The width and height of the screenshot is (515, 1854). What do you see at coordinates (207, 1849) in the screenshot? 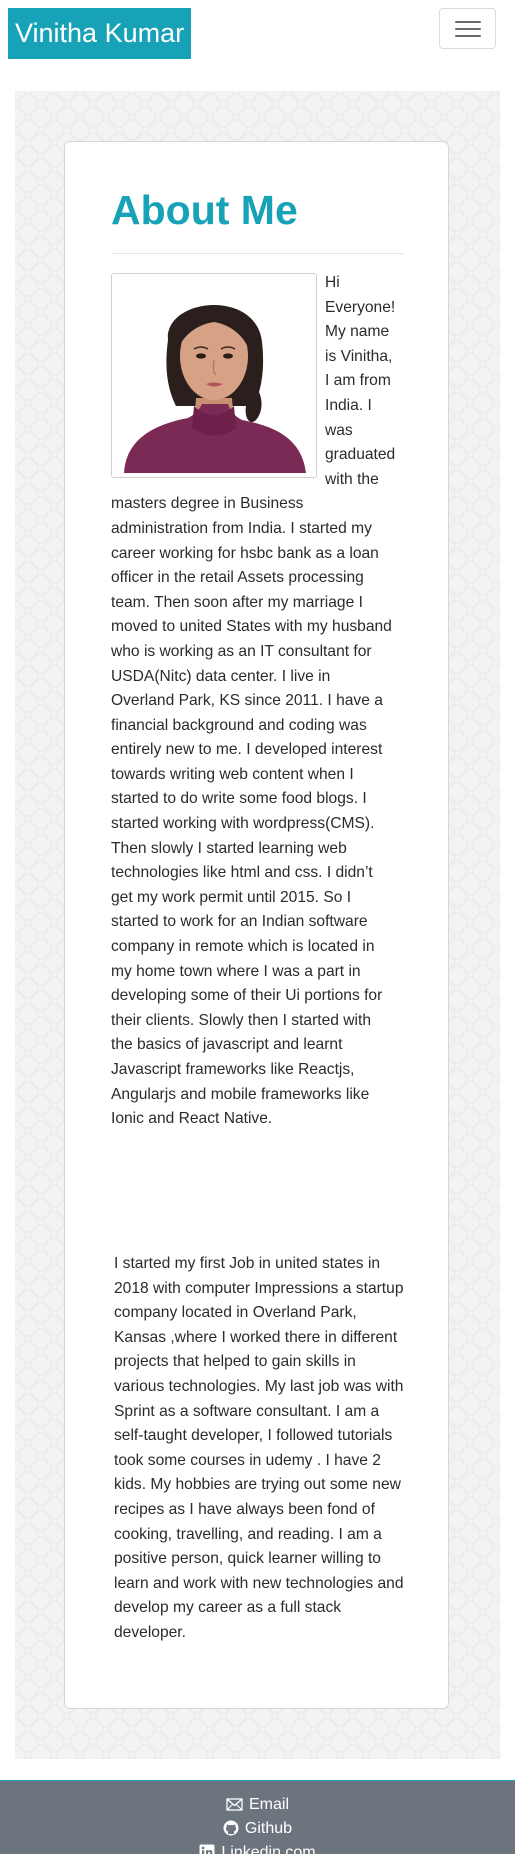
I see `linkedin-icon` at bounding box center [207, 1849].